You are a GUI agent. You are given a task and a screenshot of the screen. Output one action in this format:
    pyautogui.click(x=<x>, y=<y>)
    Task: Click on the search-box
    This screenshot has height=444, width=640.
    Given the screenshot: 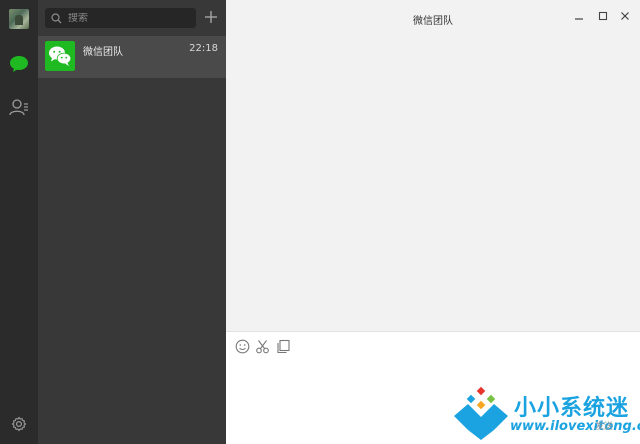 What is the action you would take?
    pyautogui.click(x=120, y=18)
    